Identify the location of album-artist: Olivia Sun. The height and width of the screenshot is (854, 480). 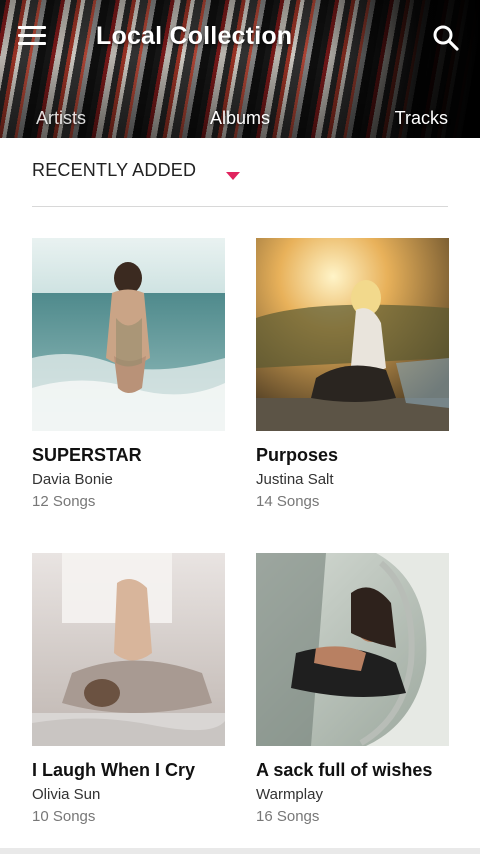
(66, 794).